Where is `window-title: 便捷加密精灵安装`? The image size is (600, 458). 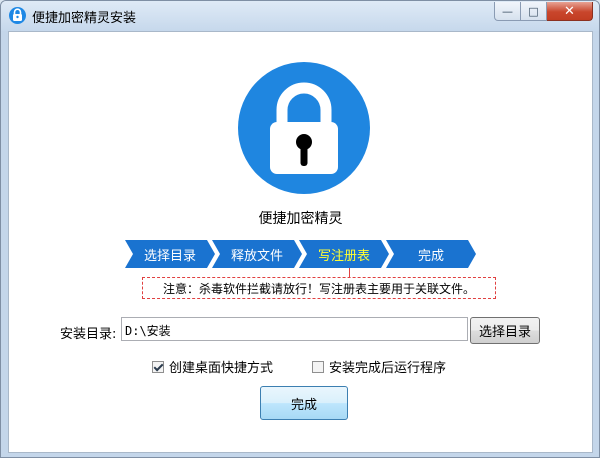
window-title: 便捷加密精灵安装 is located at coordinates (84, 18).